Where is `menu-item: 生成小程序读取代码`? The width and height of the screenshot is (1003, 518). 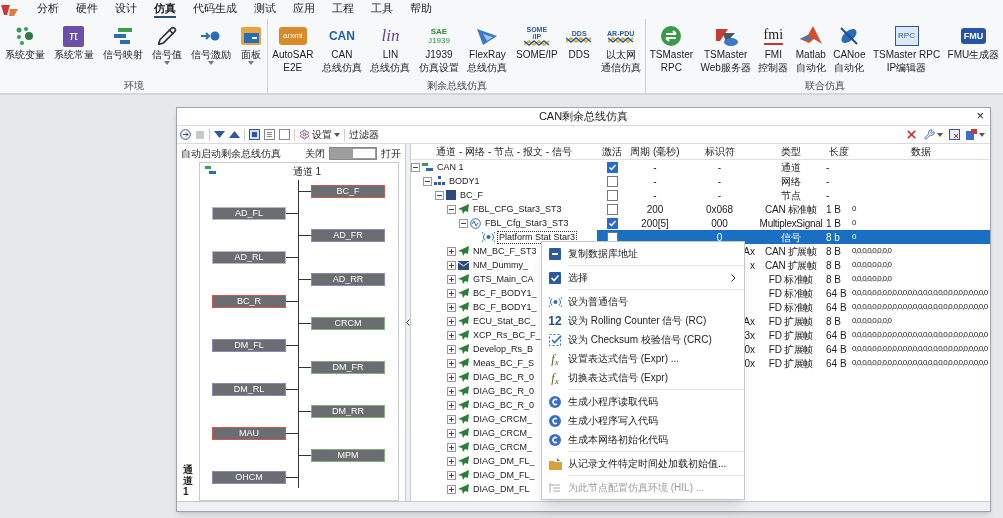 menu-item: 生成小程序读取代码 is located at coordinates (643, 401).